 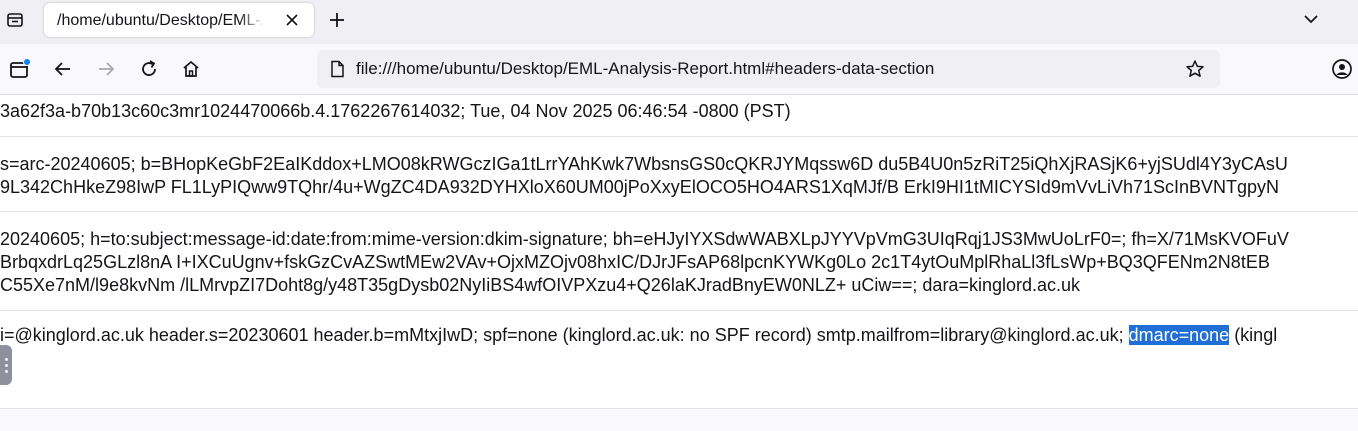 I want to click on text-after-selection: (kingl, so click(x=1253, y=335).